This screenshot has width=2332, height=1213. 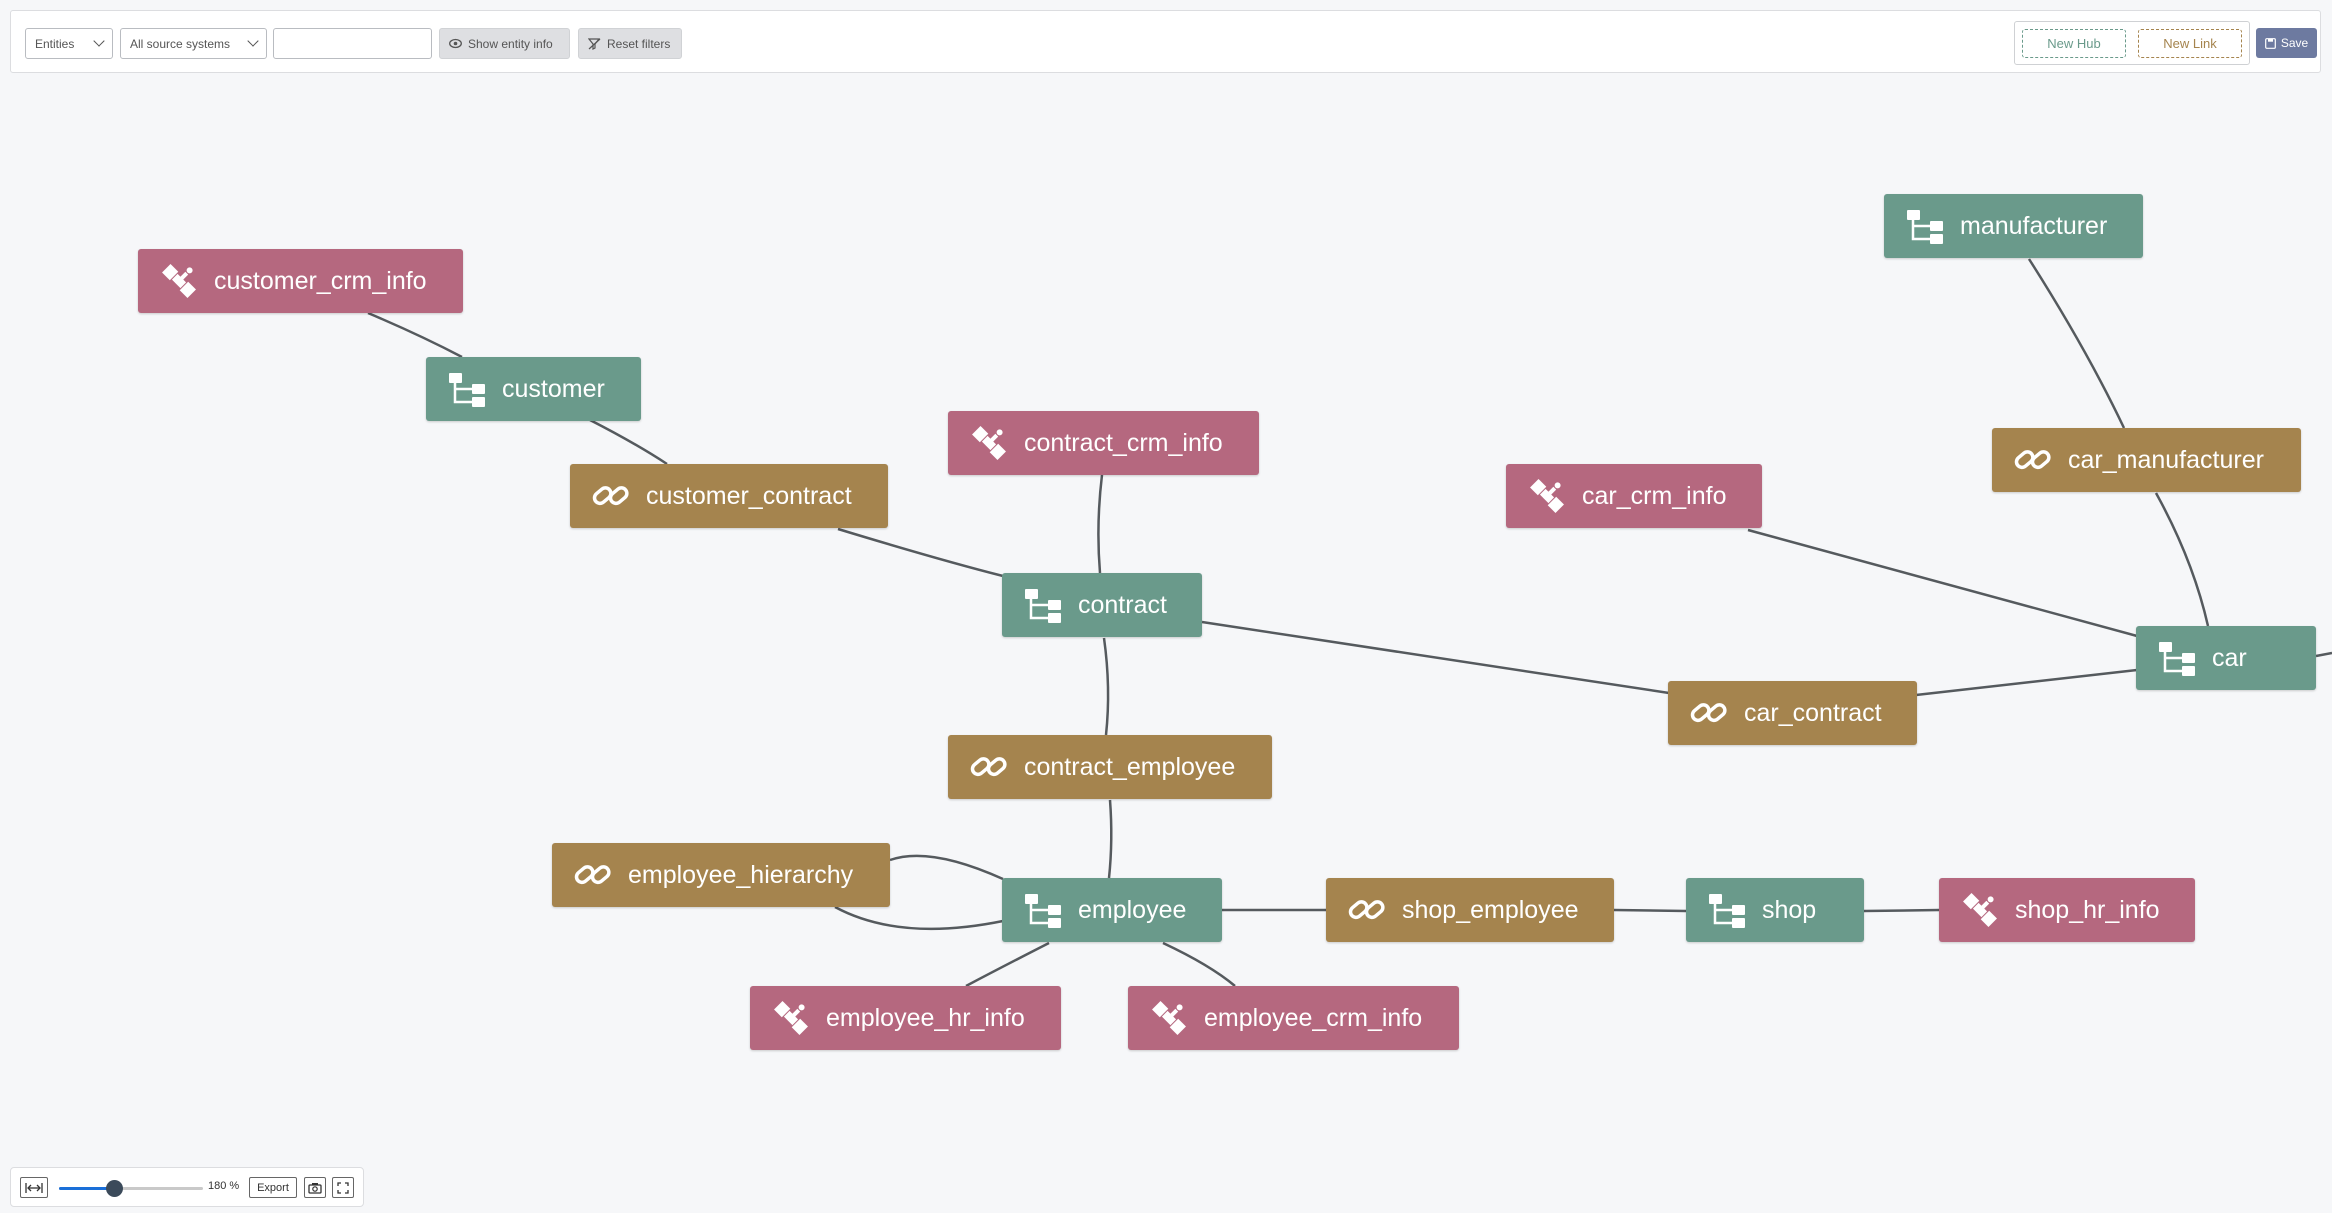 What do you see at coordinates (2034, 225) in the screenshot?
I see `node-label: manufacturer` at bounding box center [2034, 225].